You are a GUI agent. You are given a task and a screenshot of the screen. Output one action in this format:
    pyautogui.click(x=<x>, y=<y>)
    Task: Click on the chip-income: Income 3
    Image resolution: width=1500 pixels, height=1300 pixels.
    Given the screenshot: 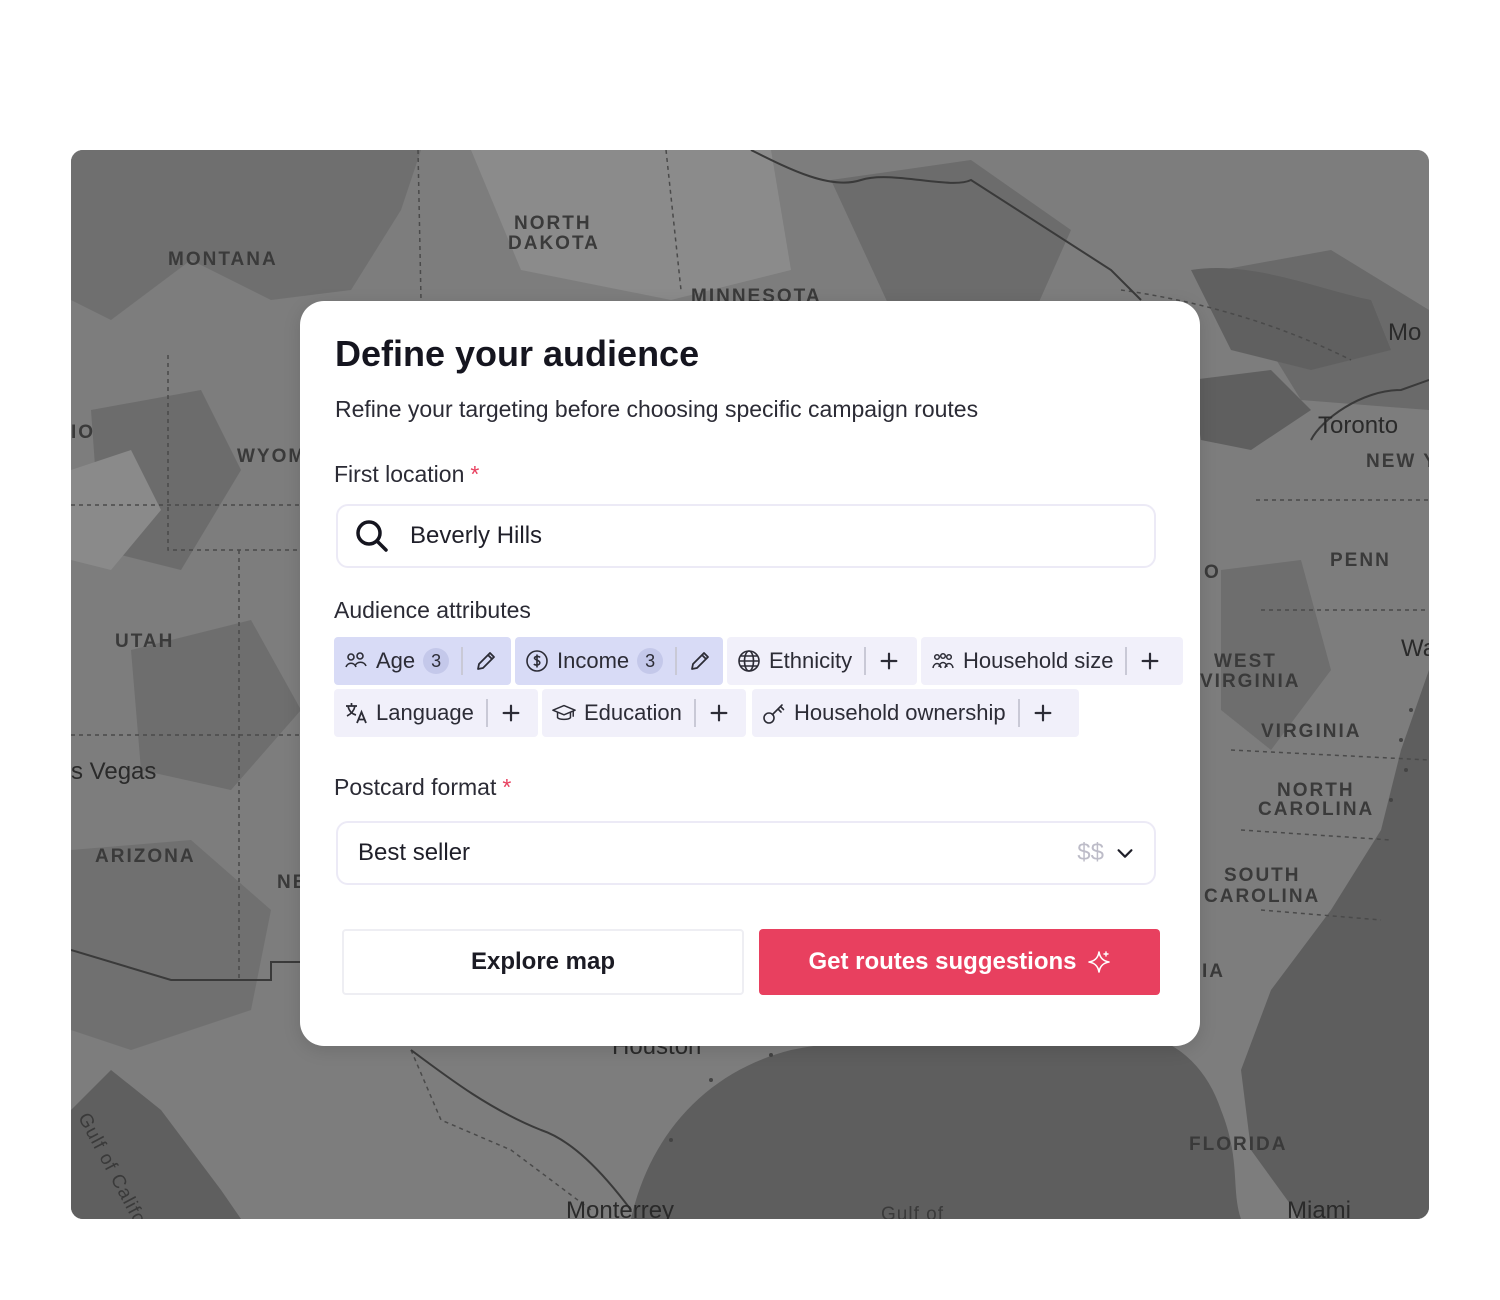 What is the action you would take?
    pyautogui.click(x=619, y=661)
    